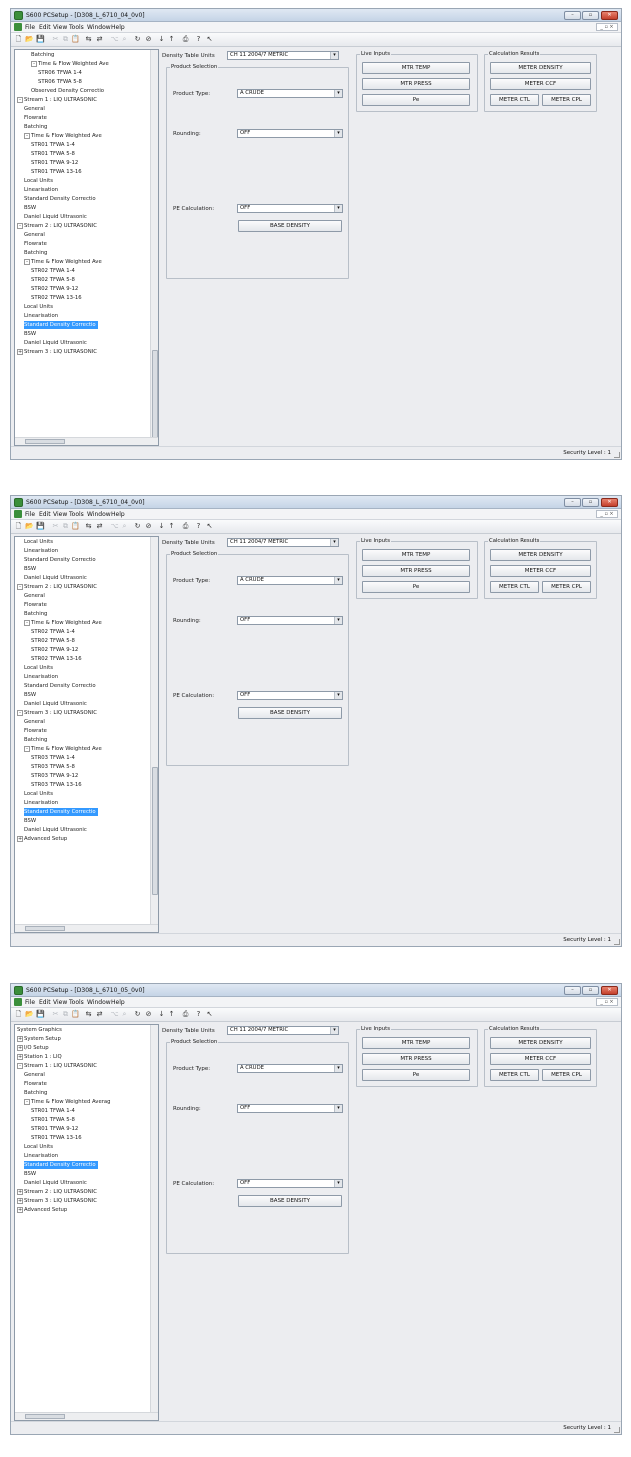 This screenshot has width=631, height=1457. I want to click on connect-icon: ⇆, so click(88, 1014).